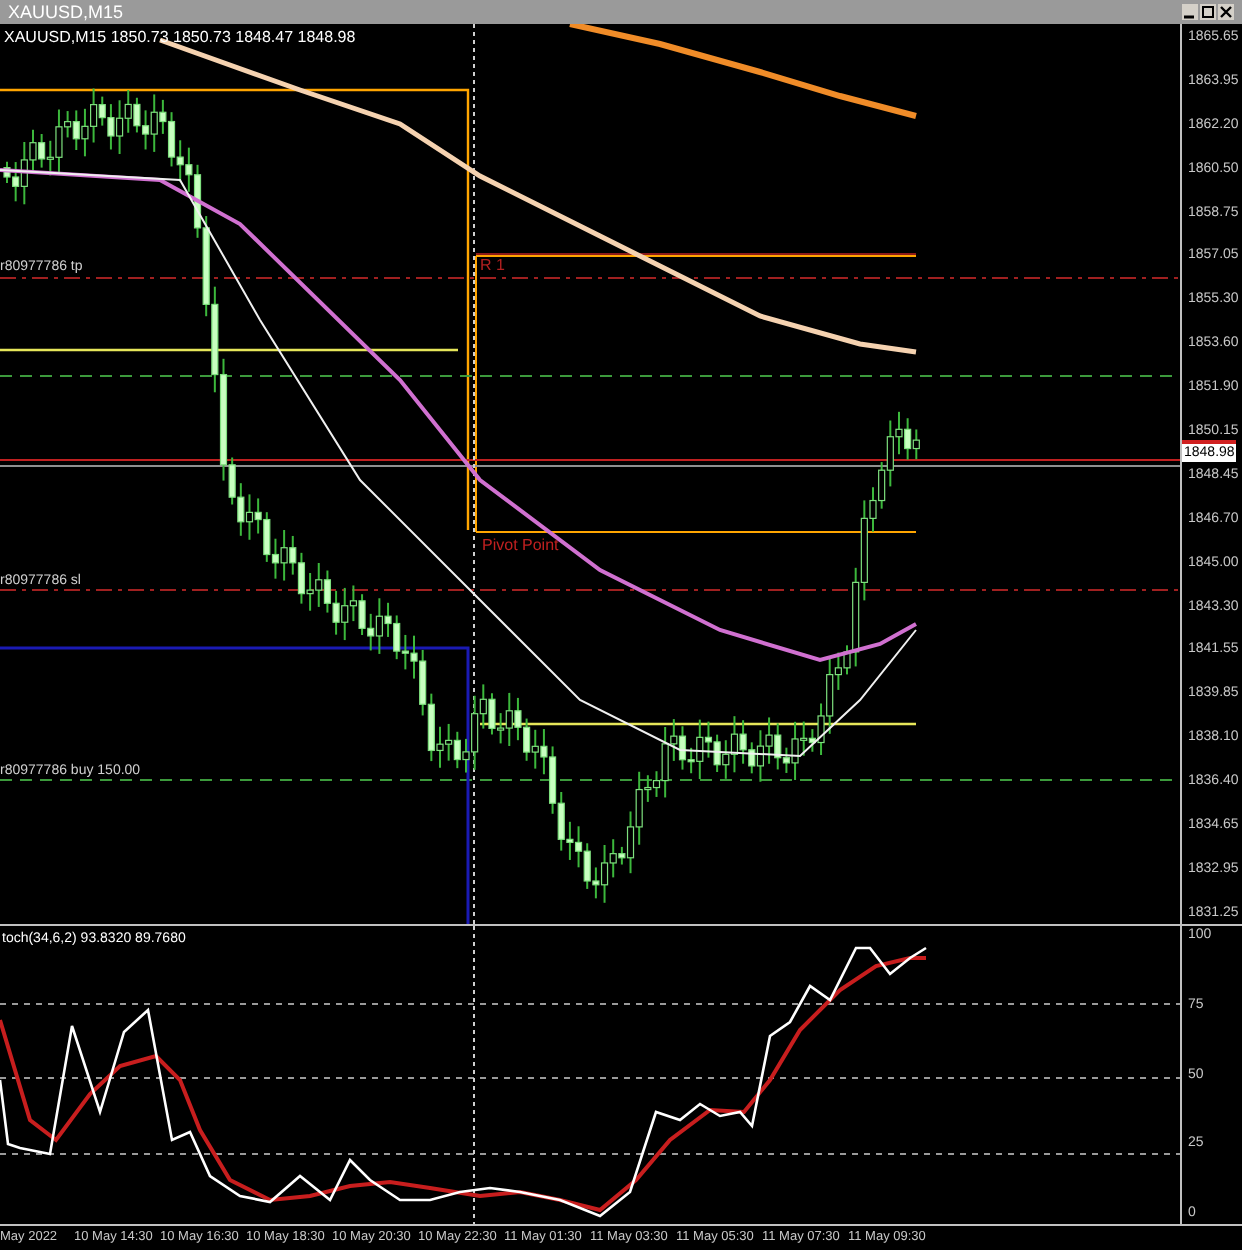  Describe the element at coordinates (1208, 12) in the screenshot. I see `restore-icon` at that location.